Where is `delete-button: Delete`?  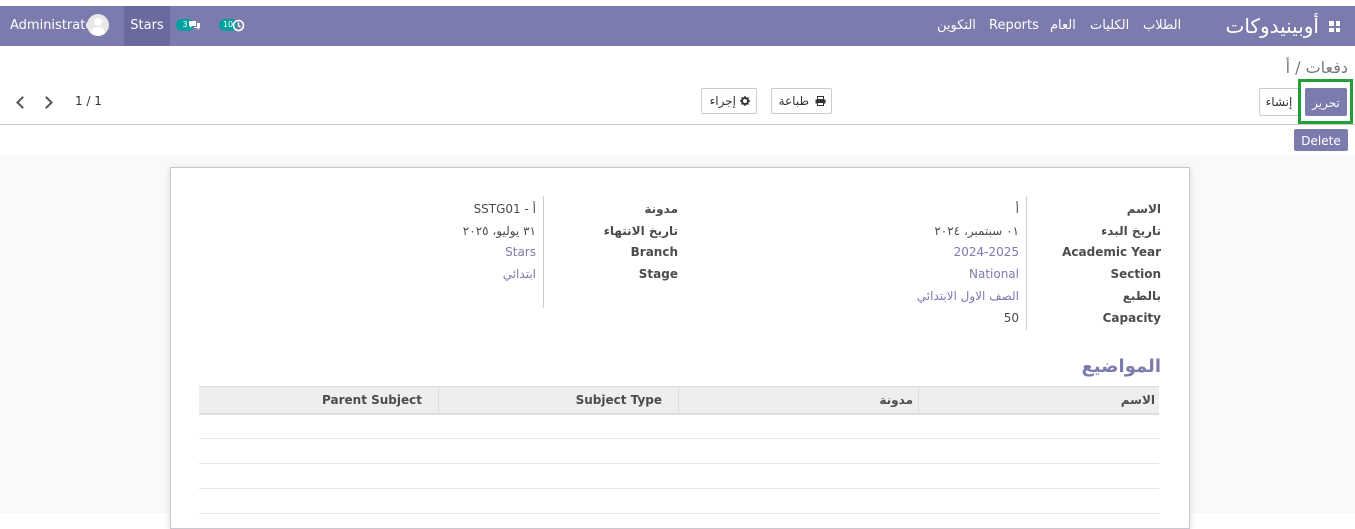 delete-button: Delete is located at coordinates (1321, 140).